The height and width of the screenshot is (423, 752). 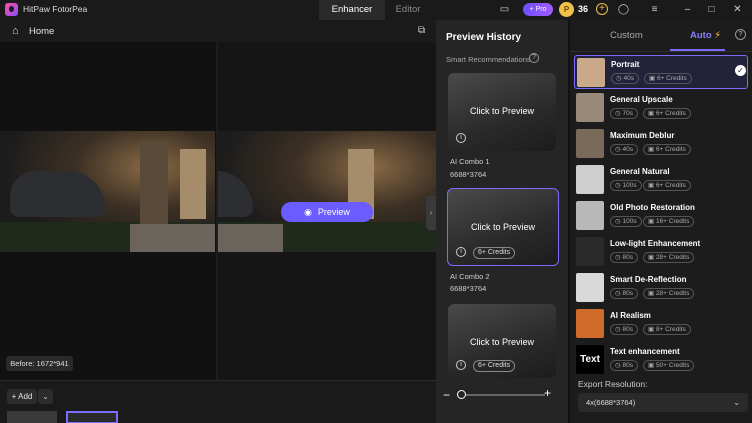 What do you see at coordinates (654, 9) in the screenshot?
I see `menu-icon: ≡` at bounding box center [654, 9].